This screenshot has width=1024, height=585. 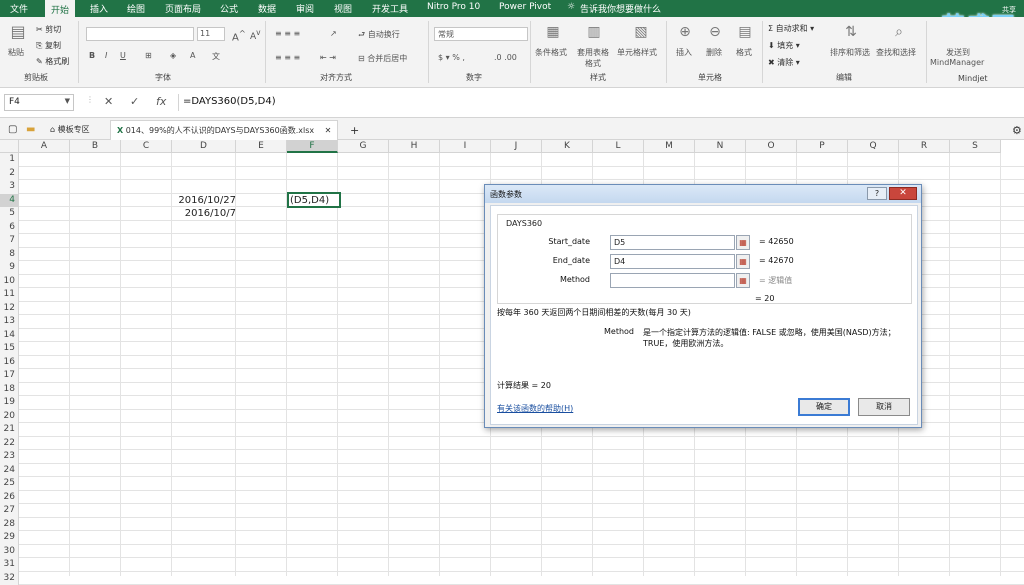 What do you see at coordinates (9, 390) in the screenshot?
I see `row-header-18: 18` at bounding box center [9, 390].